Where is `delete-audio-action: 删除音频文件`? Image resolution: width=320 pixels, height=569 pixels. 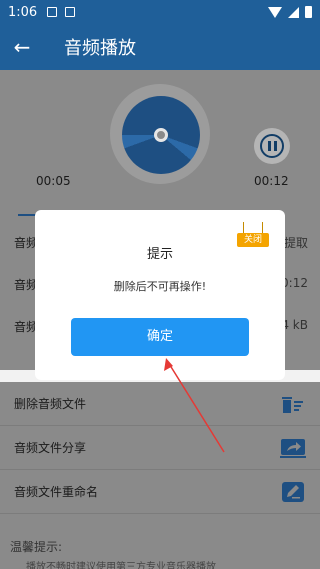
delete-audio-action: 删除音频文件 is located at coordinates (160, 404).